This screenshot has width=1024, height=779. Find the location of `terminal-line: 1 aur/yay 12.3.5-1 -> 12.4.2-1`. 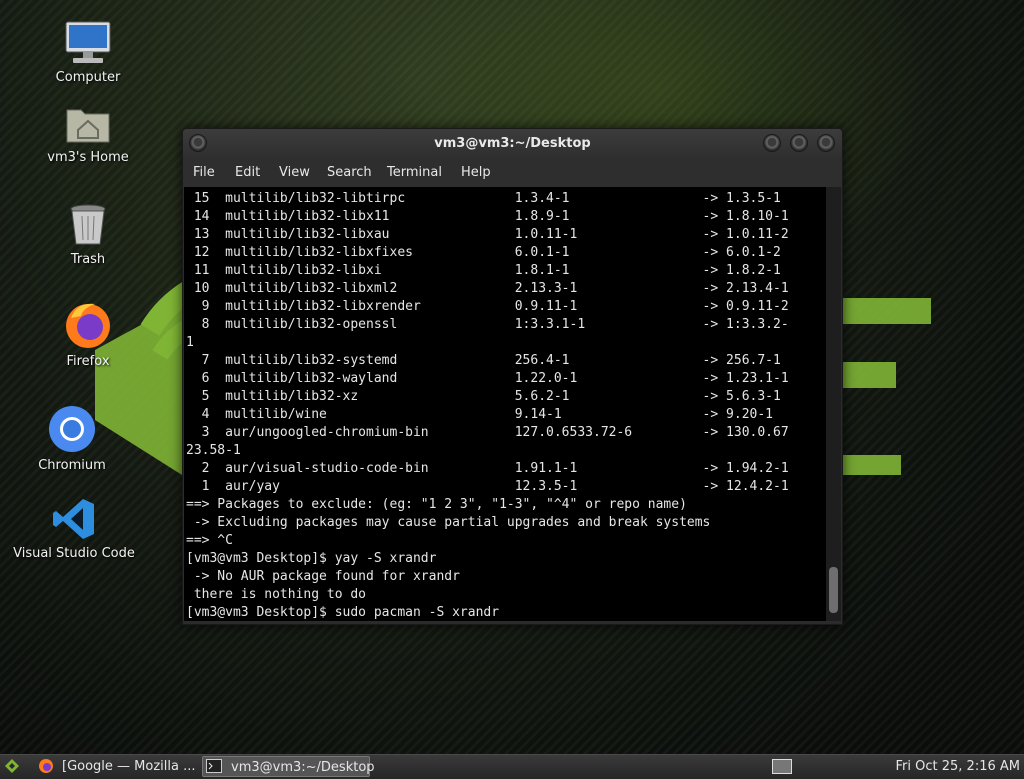

terminal-line: 1 aur/yay 12.3.5-1 -> 12.4.2-1 is located at coordinates (487, 486).